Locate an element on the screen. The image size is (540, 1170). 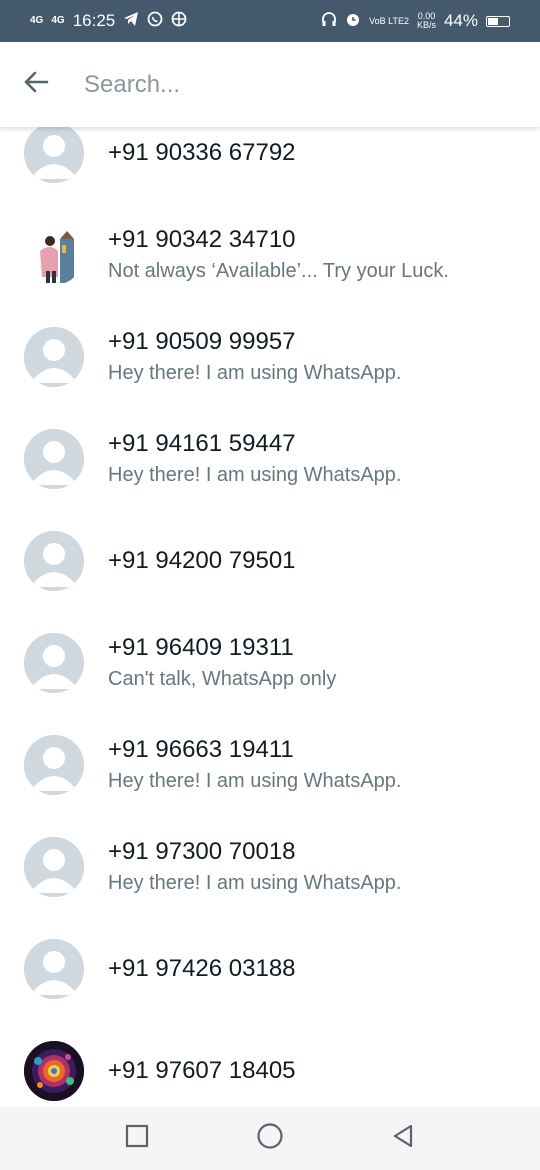
contact-name: +91 94161 59447 is located at coordinates (202, 443).